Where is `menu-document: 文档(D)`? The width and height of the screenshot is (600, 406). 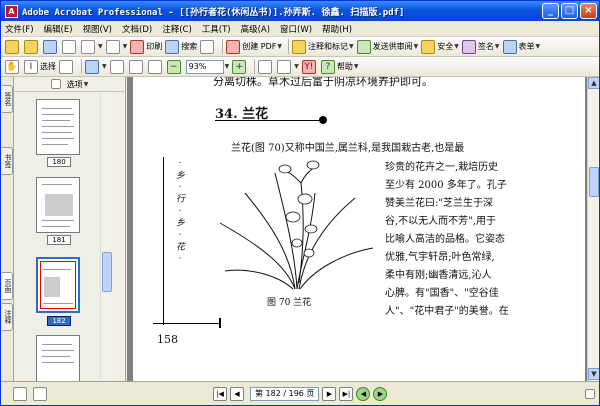 menu-document: 文档(D) is located at coordinates (137, 29).